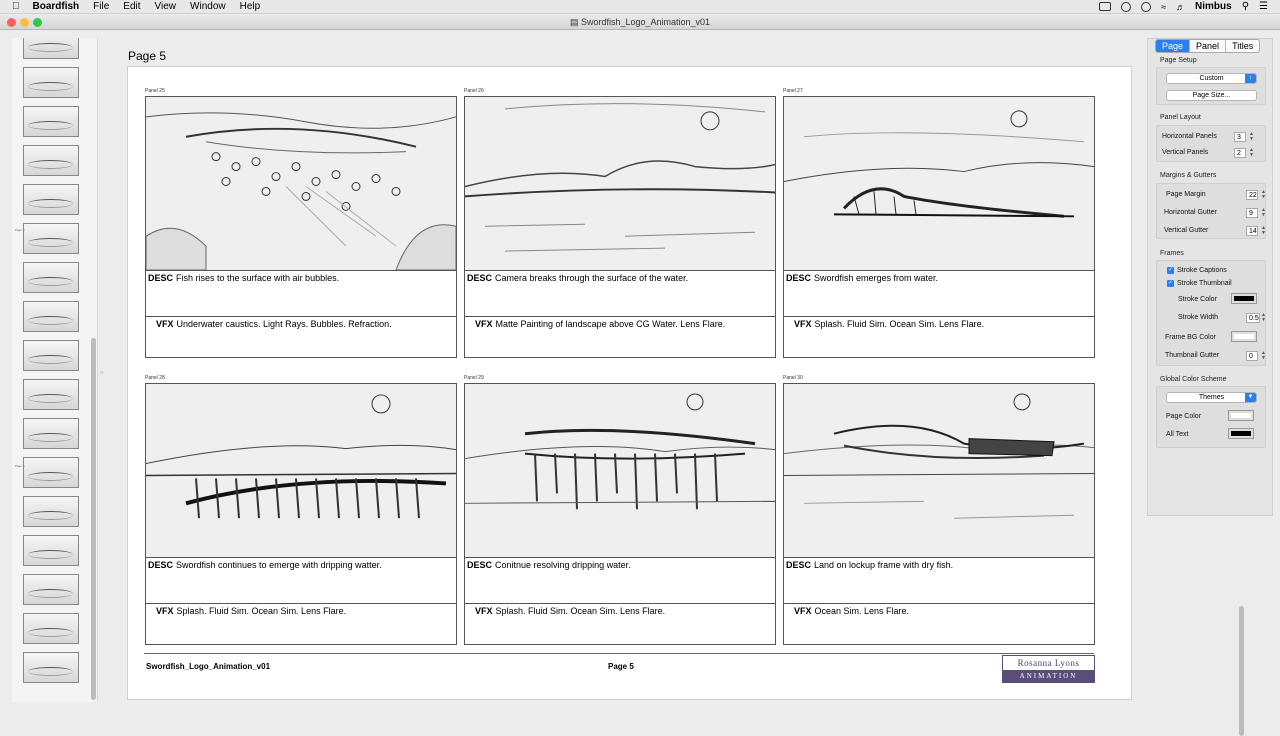 This screenshot has width=1280, height=736. Describe the element at coordinates (1252, 356) in the screenshot. I see `thumbnail-gutter-input: 0` at that location.